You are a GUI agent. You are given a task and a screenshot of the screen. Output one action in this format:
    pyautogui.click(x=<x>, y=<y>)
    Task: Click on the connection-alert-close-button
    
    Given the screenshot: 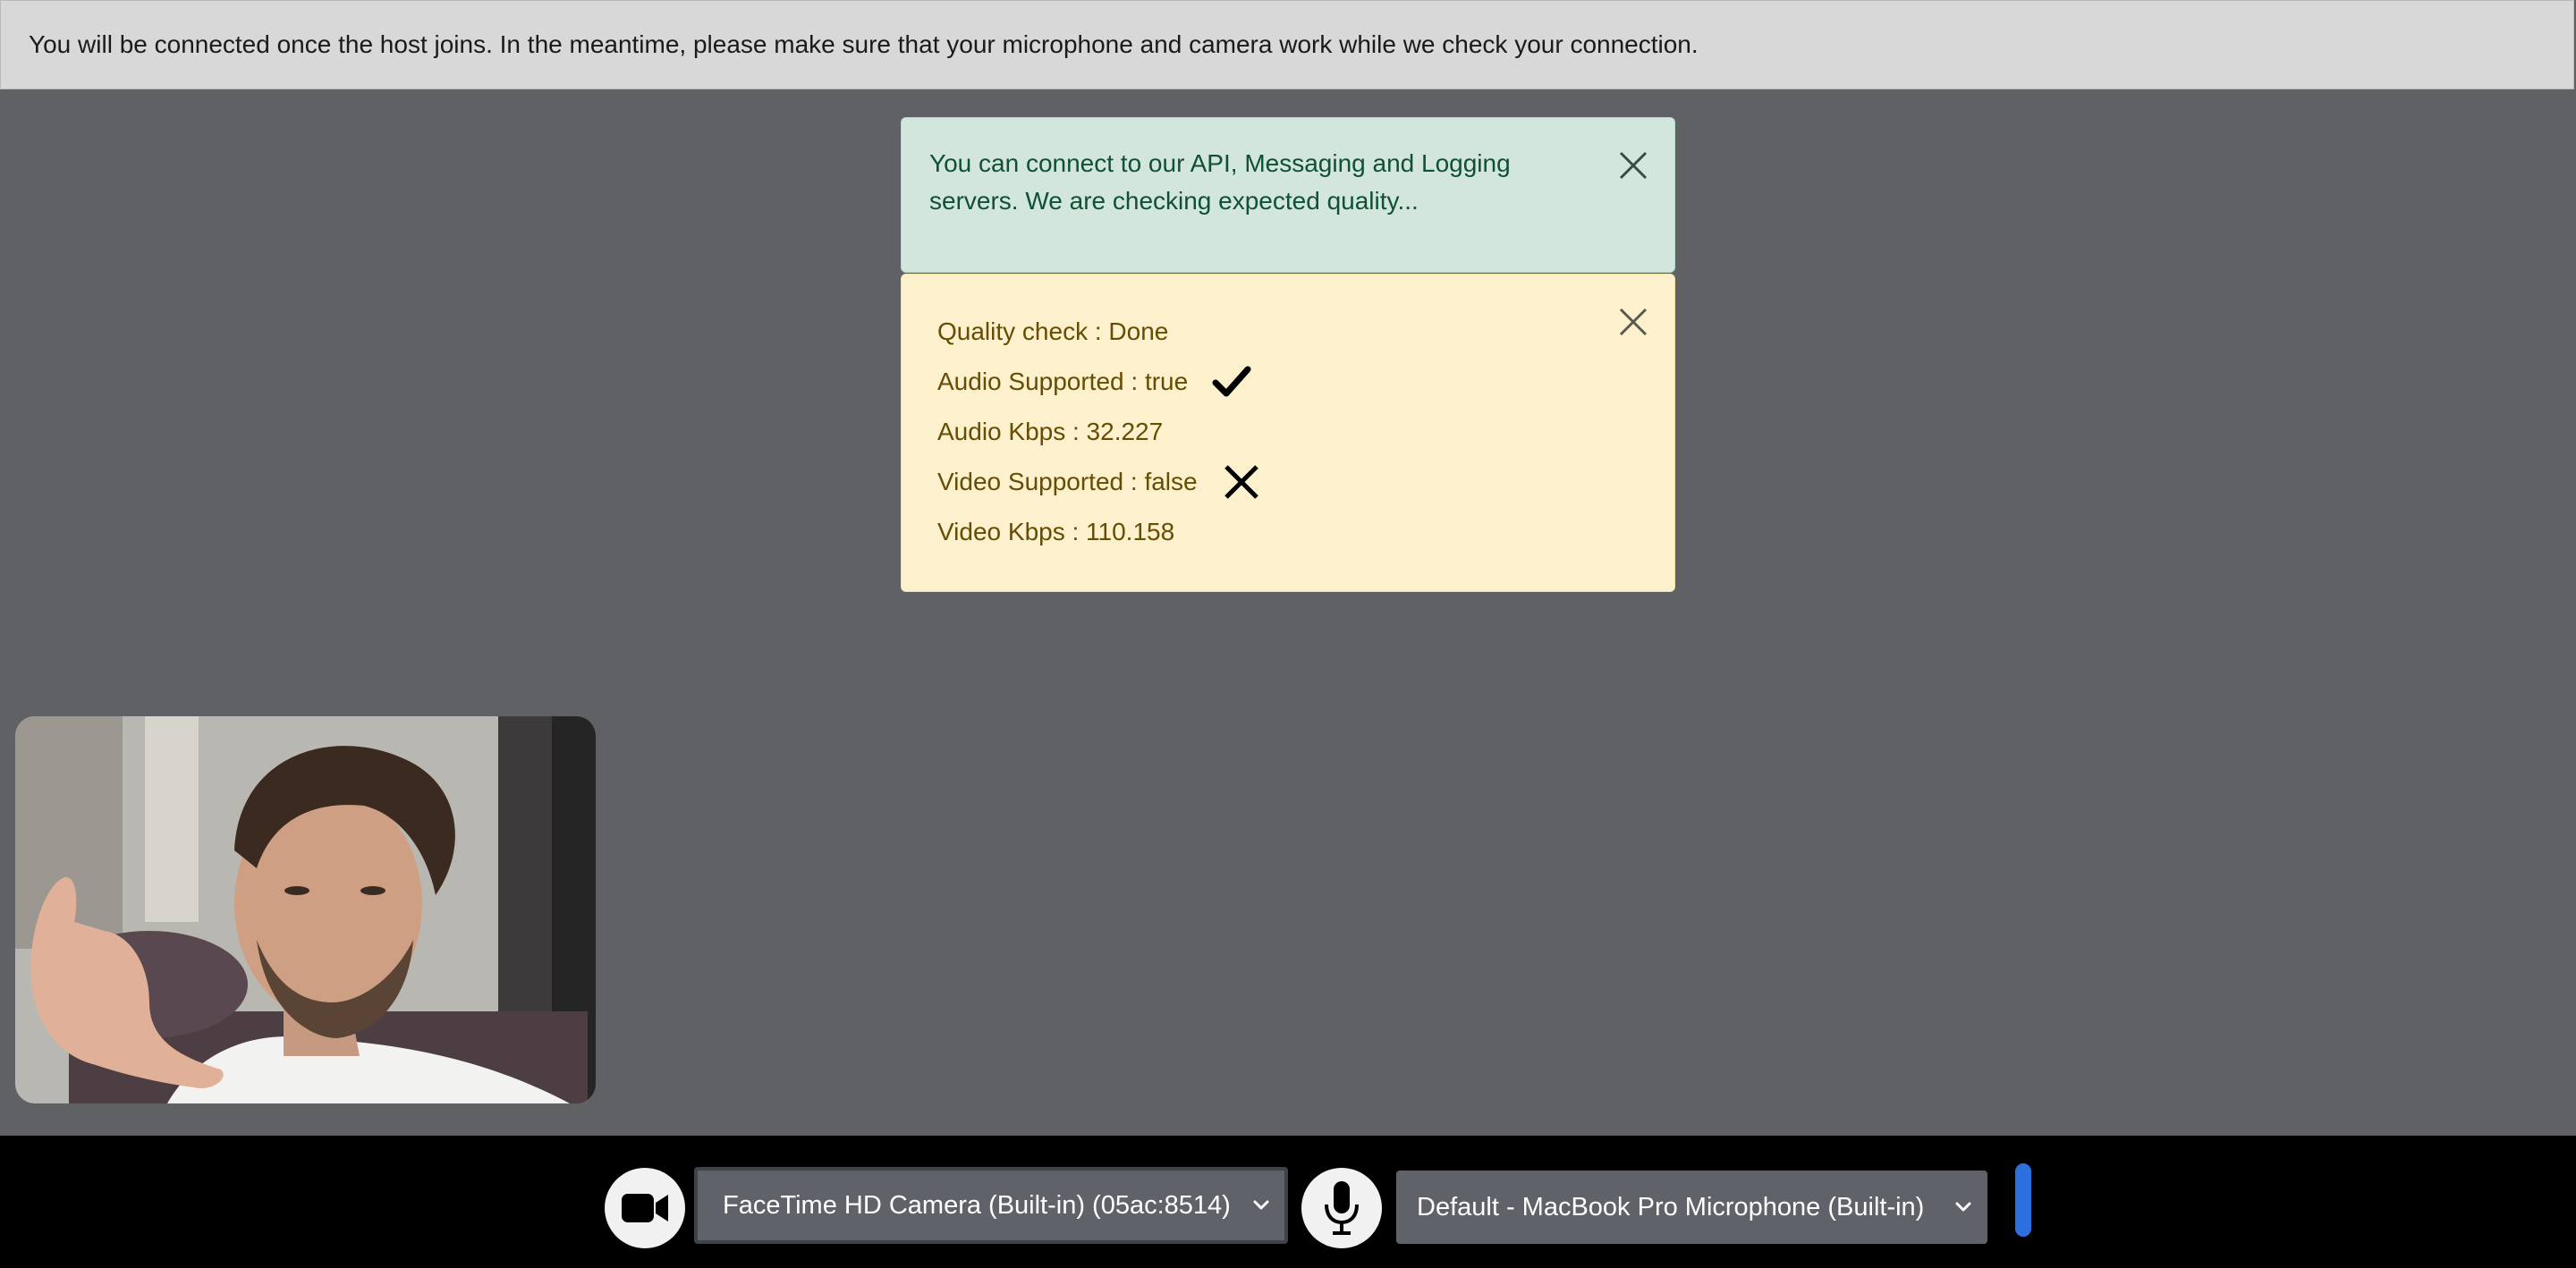 What is the action you would take?
    pyautogui.click(x=1633, y=165)
    